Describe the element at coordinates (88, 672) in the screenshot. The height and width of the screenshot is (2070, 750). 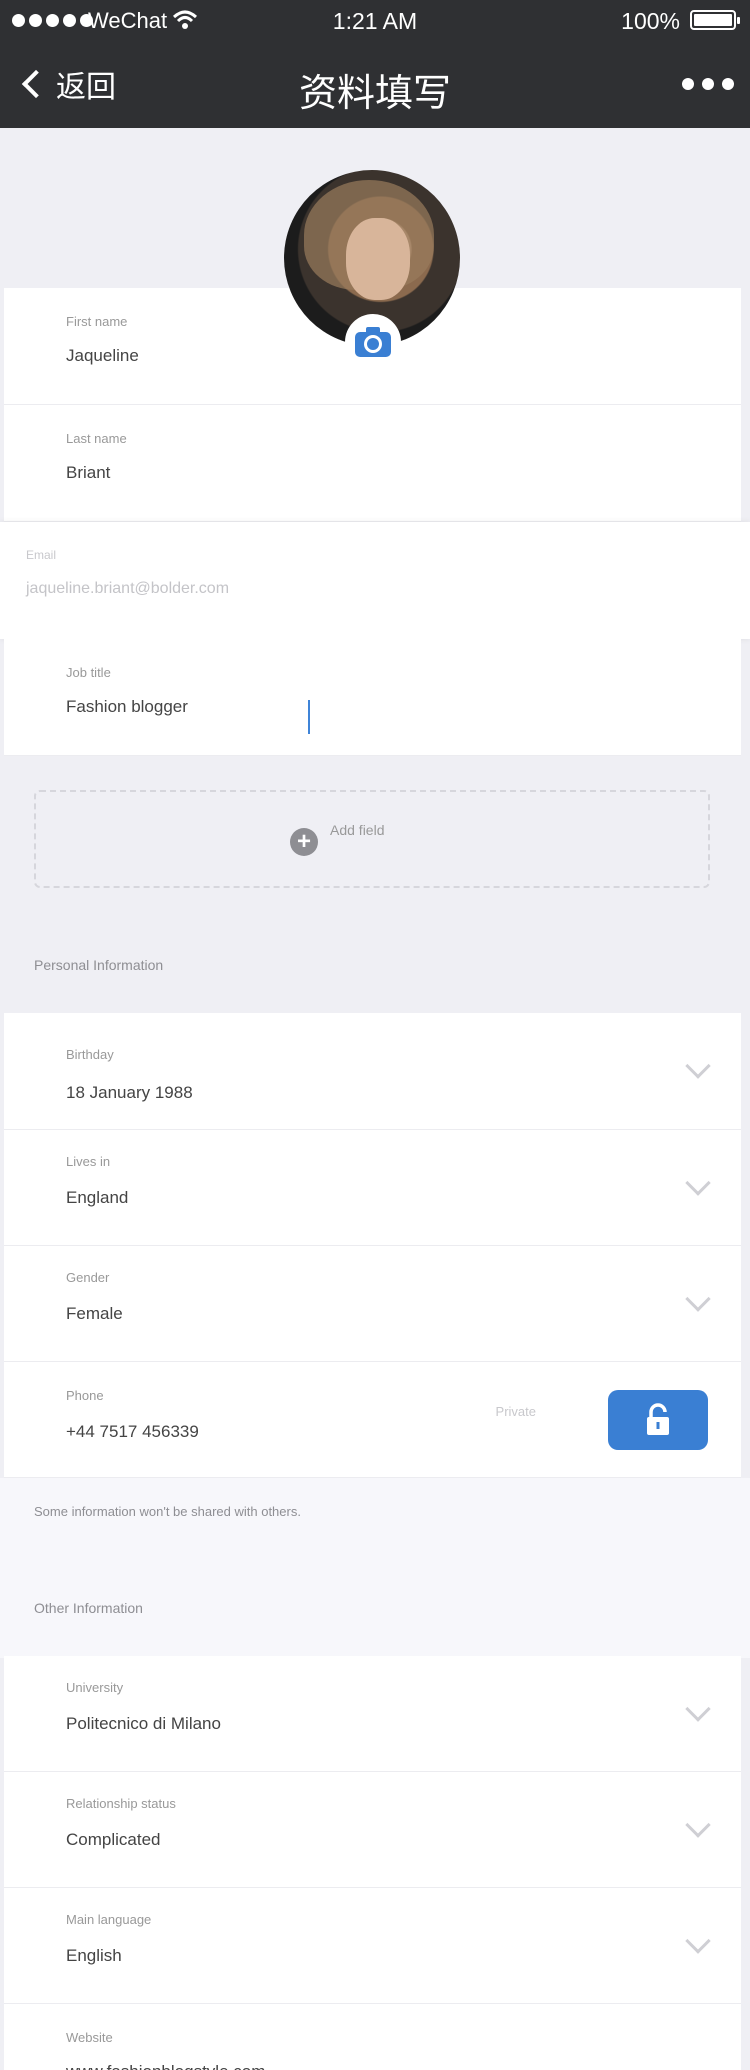
I see `field-label: Job title` at that location.